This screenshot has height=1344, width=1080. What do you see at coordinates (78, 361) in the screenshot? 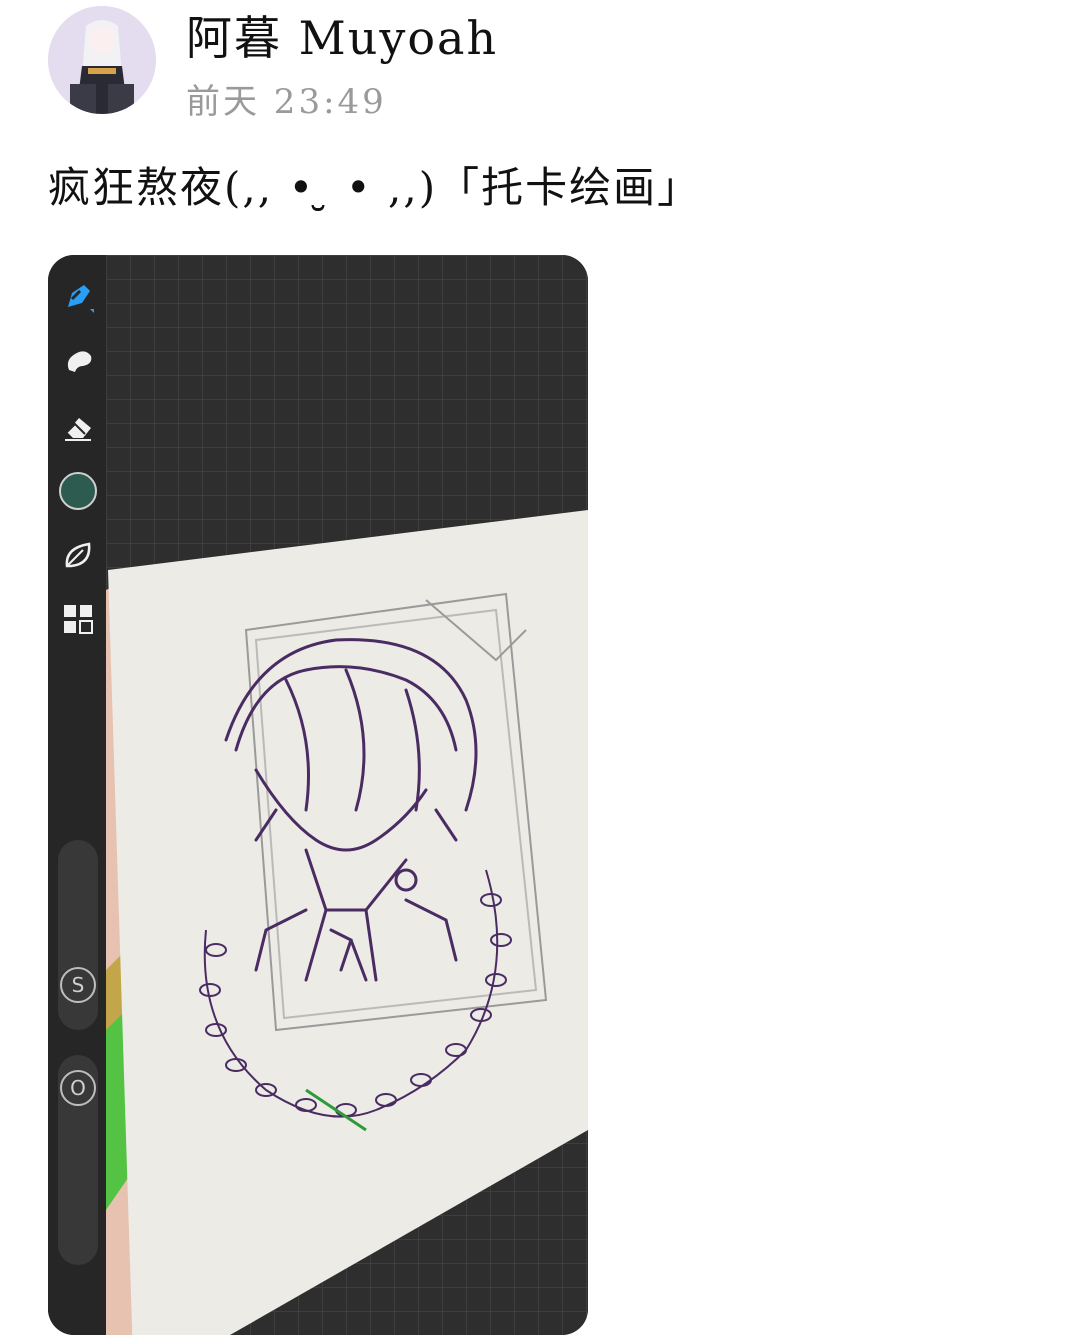
I see `smudge-icon` at bounding box center [78, 361].